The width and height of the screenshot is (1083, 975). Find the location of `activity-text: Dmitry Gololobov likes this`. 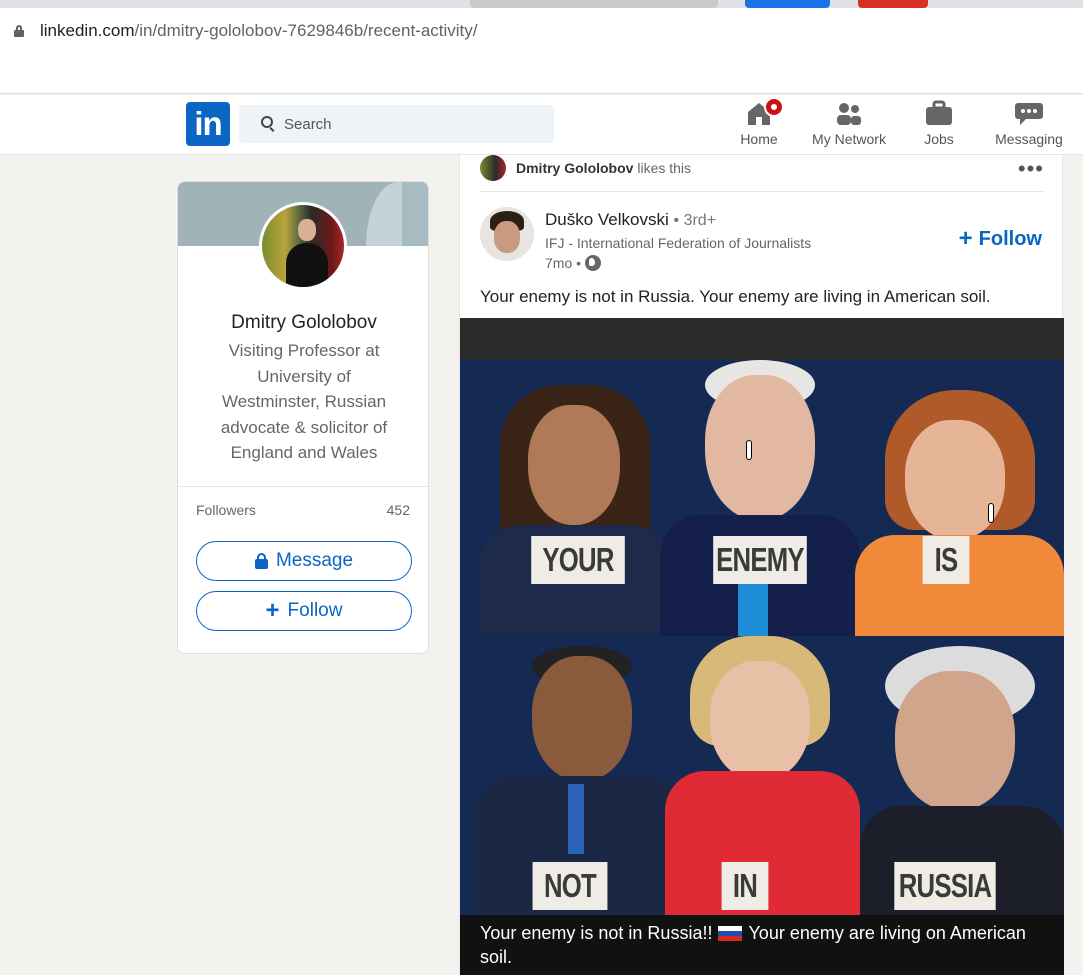

activity-text: Dmitry Gololobov likes this is located at coordinates (604, 168).